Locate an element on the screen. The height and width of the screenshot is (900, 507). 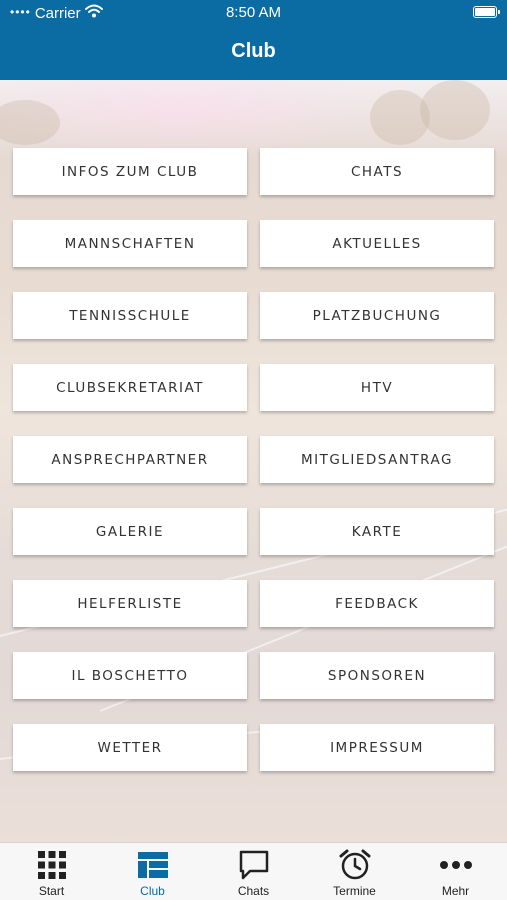
tab-start: Start is located at coordinates (51, 871).